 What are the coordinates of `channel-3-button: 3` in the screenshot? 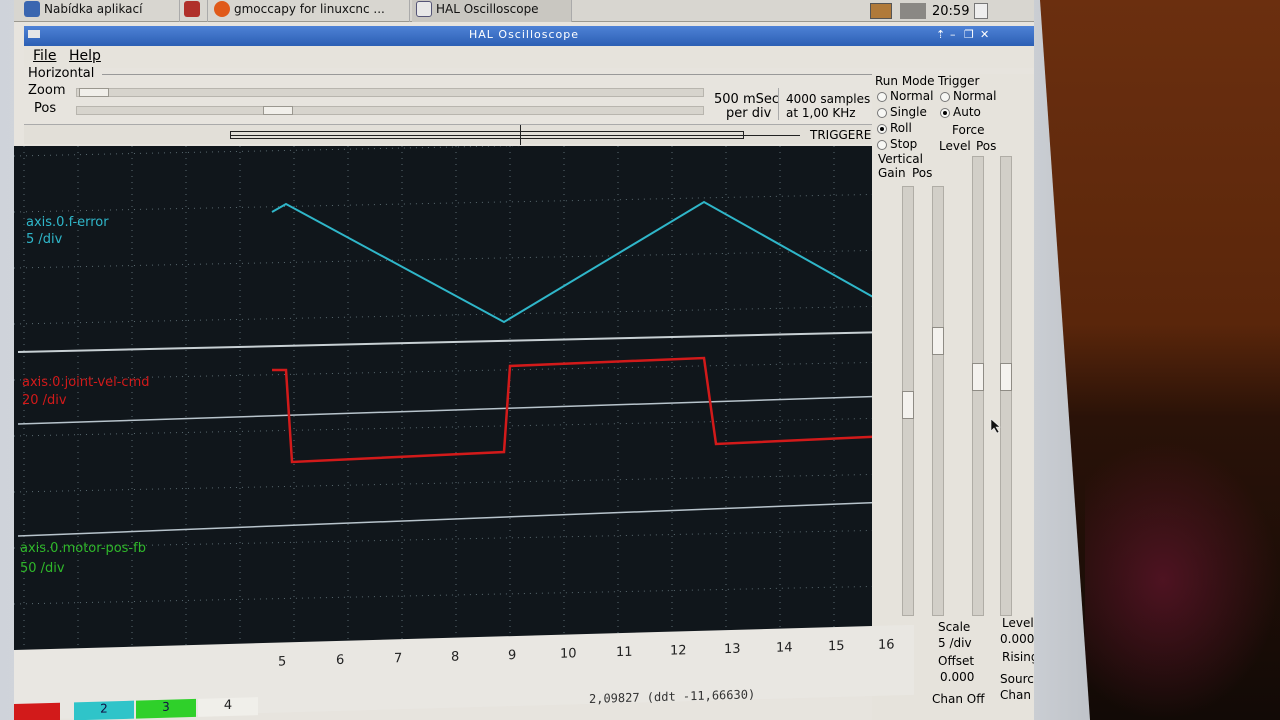 It's located at (166, 708).